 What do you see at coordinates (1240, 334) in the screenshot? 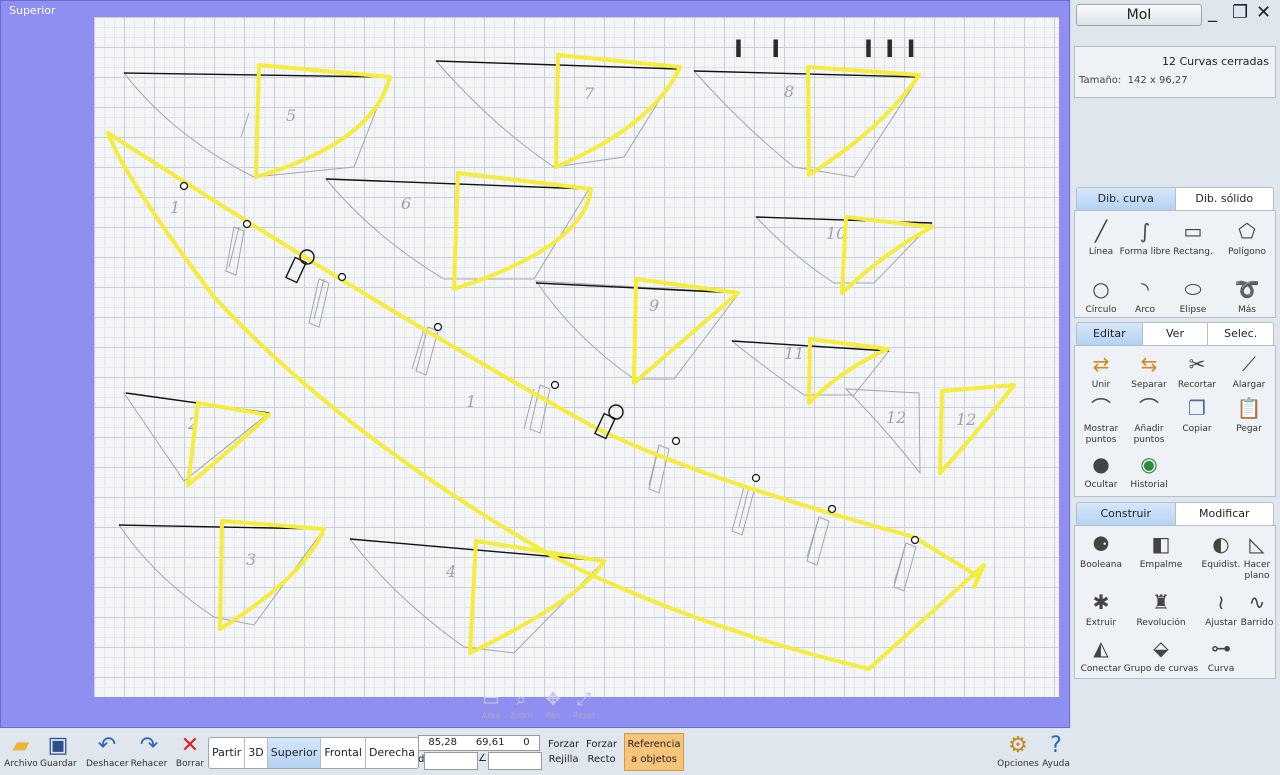
I see `tab-selec: Selec.` at bounding box center [1240, 334].